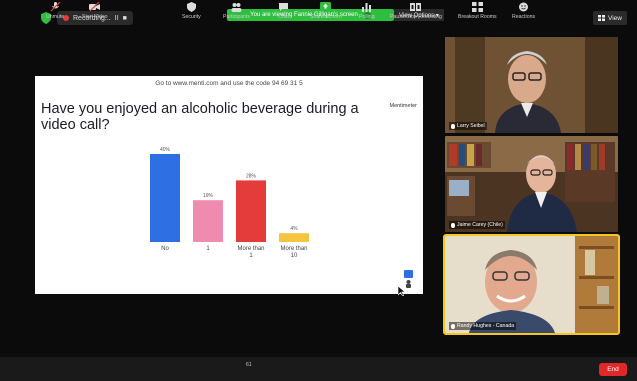 The height and width of the screenshot is (381, 637). I want to click on breakout-rooms-button: Breakout Rooms, so click(477, 12).